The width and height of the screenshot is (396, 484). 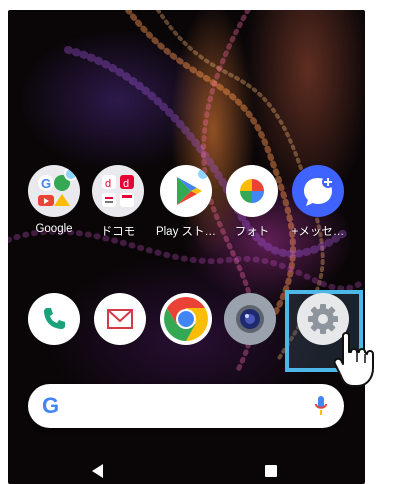 I want to click on chrome-icon, so click(x=186, y=319).